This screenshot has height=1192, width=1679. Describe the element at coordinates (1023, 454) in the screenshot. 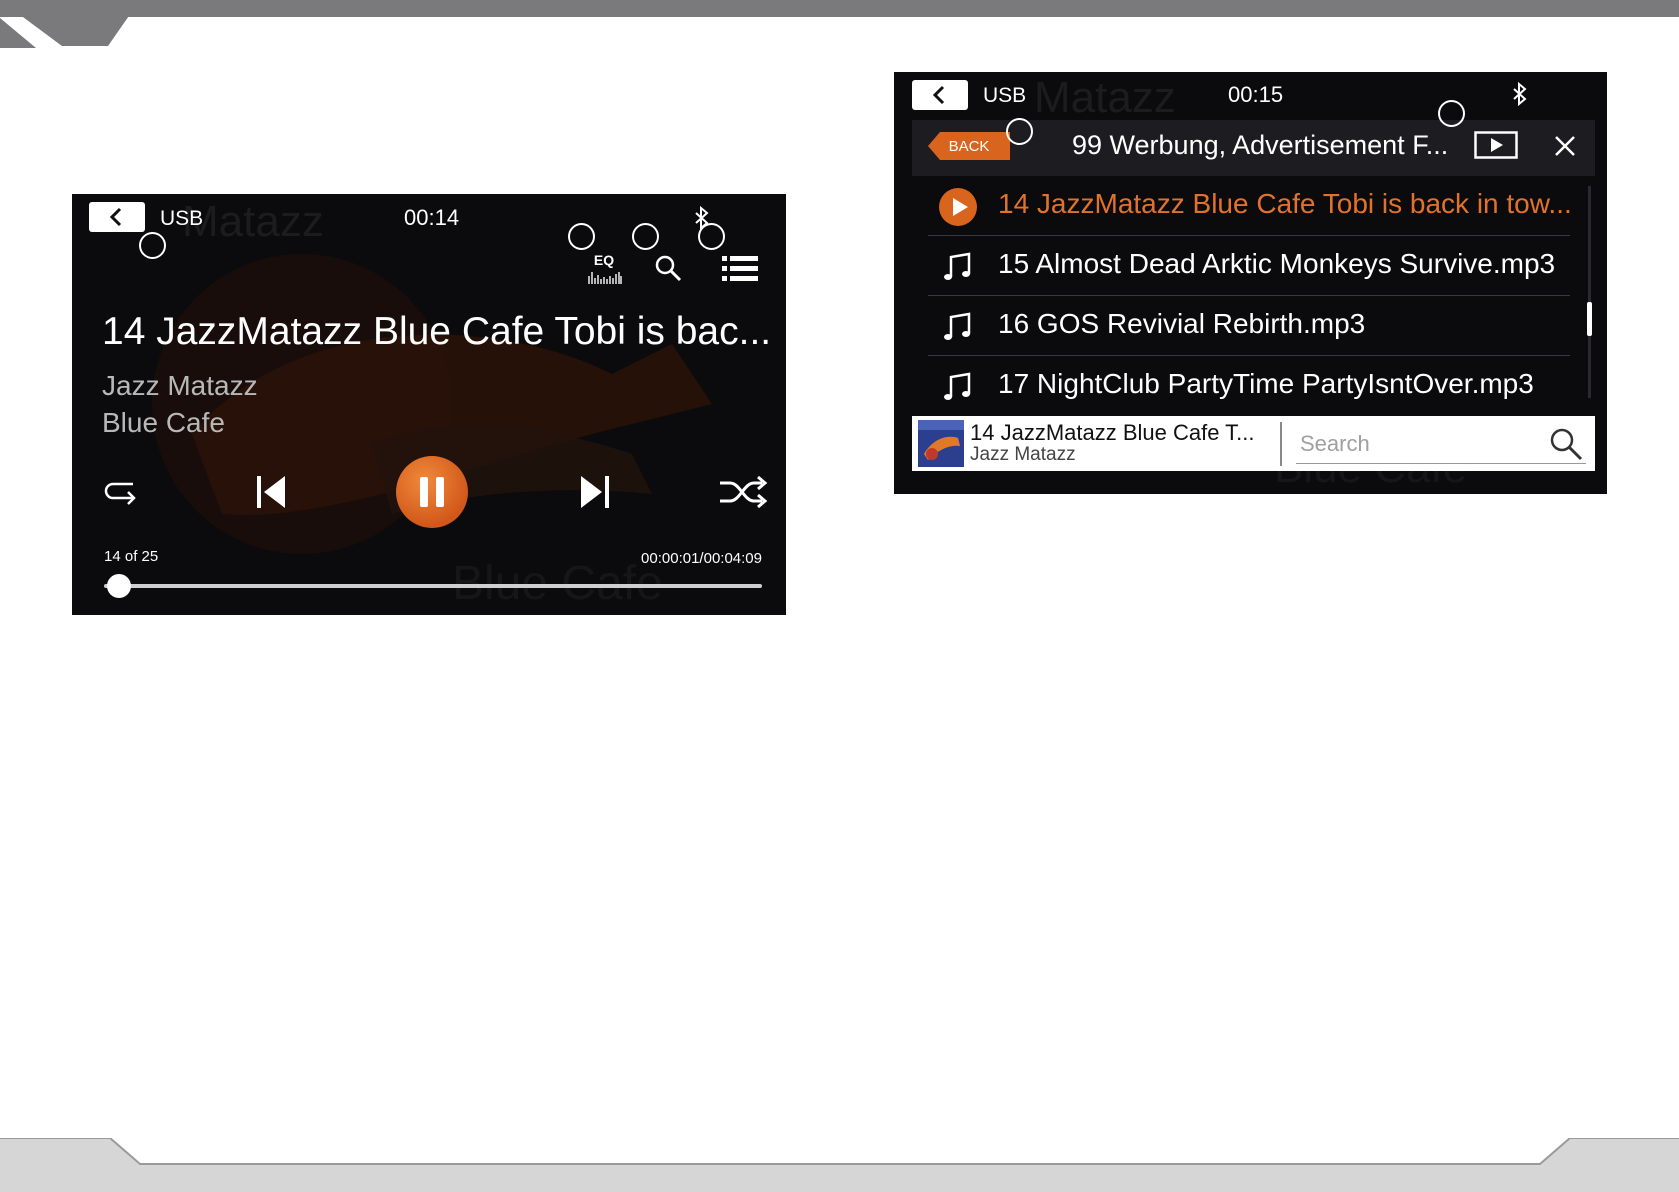

I see `now-playing-artist: Jazz Matazz` at that location.